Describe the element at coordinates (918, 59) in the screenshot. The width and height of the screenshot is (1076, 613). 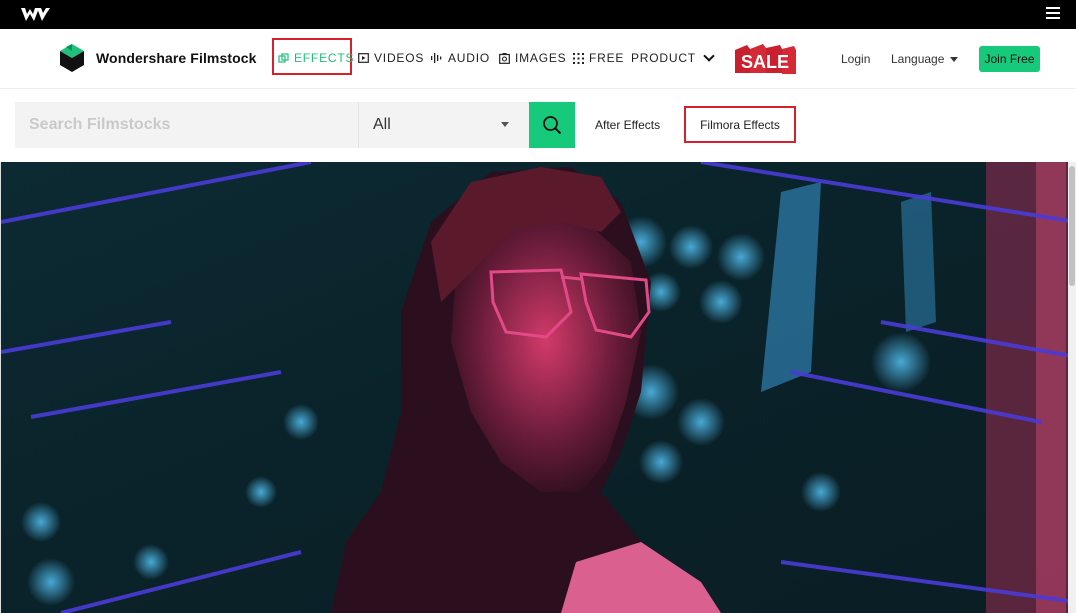
I see `language-label: Language` at that location.